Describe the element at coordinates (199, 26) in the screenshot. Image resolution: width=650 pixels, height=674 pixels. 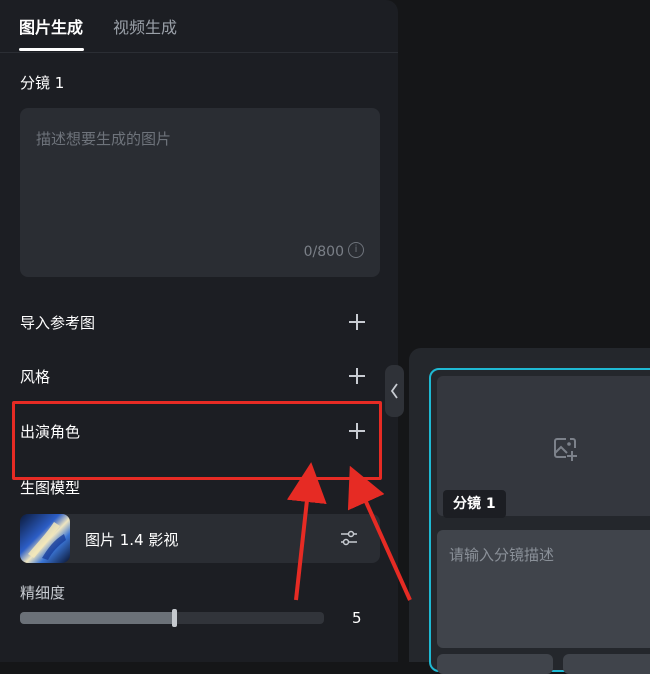
I see `tab-bar: 图片生成 视频生成` at that location.